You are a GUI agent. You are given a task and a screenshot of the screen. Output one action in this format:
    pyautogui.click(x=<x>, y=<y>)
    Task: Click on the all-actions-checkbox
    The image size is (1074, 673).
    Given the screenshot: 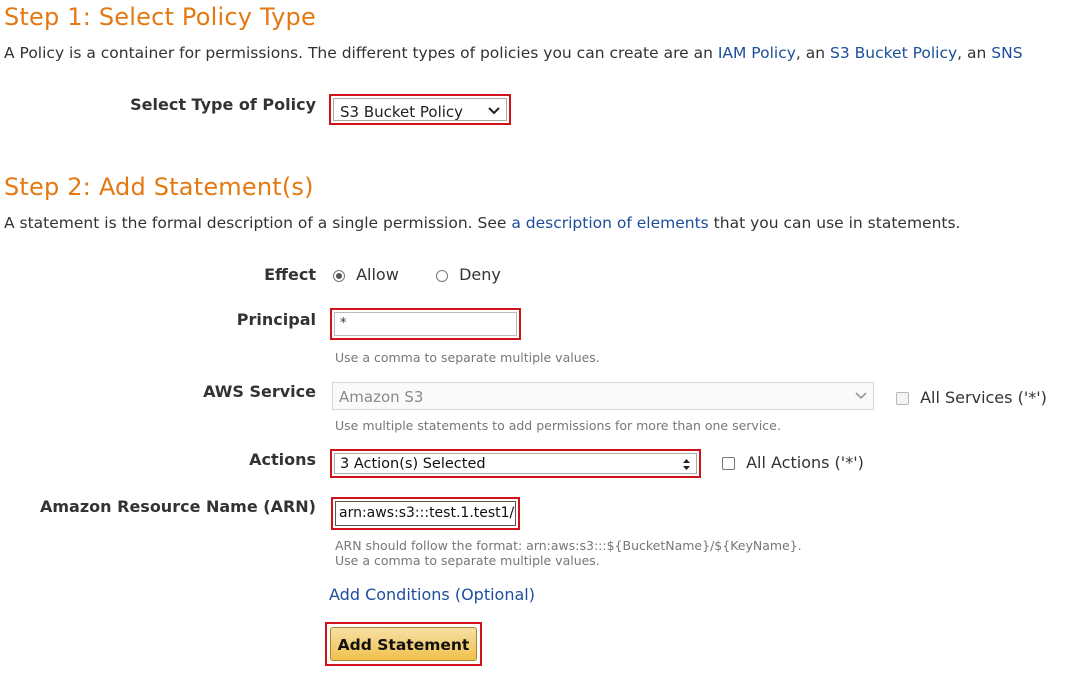 What is the action you would take?
    pyautogui.click(x=728, y=463)
    